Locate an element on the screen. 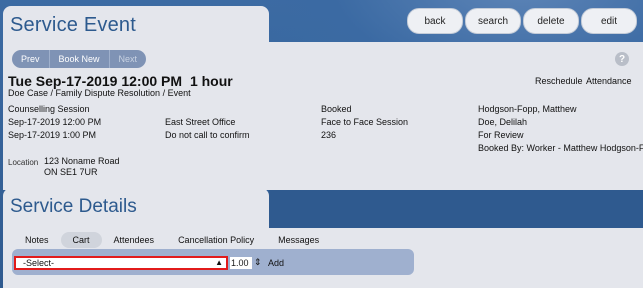  tab-attendees: Attendees is located at coordinates (134, 240).